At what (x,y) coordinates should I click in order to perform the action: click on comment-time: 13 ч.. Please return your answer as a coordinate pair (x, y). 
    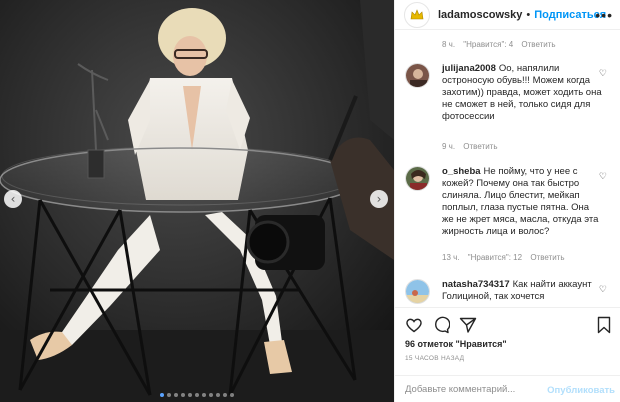
    Looking at the image, I should click on (451, 257).